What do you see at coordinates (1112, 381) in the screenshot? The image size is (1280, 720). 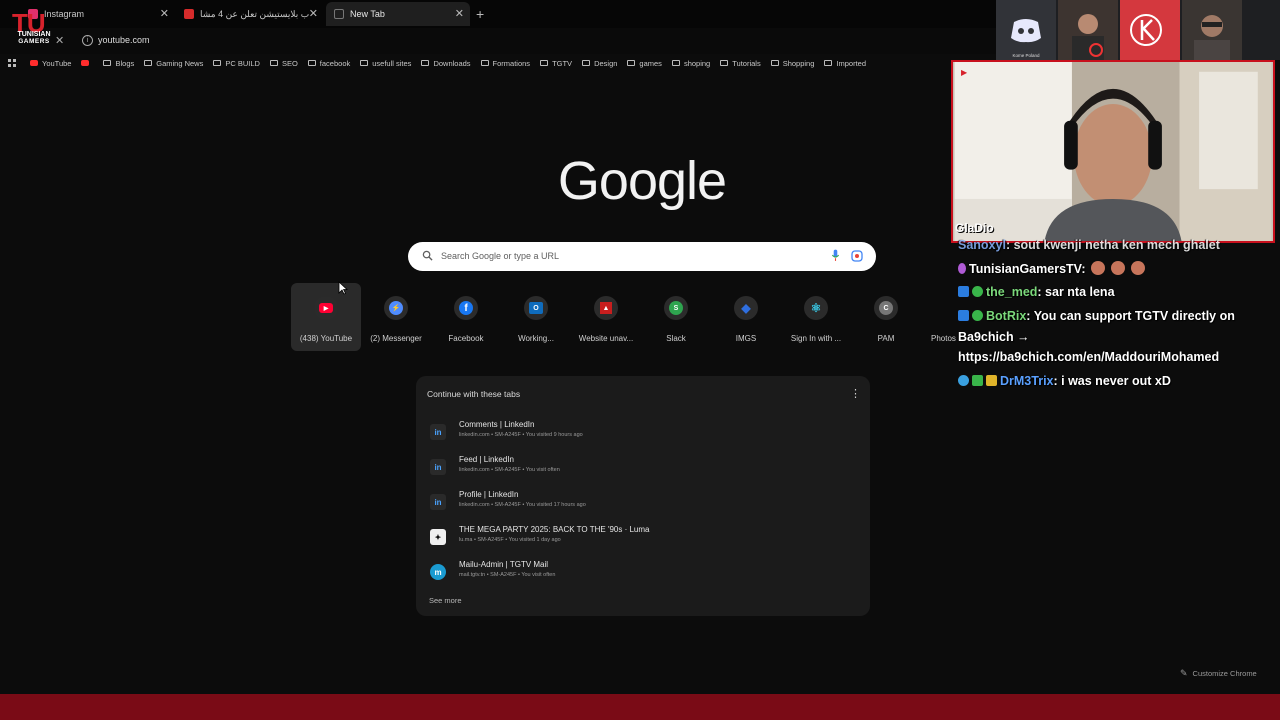 I see `chat-text: : i was never out xD` at bounding box center [1112, 381].